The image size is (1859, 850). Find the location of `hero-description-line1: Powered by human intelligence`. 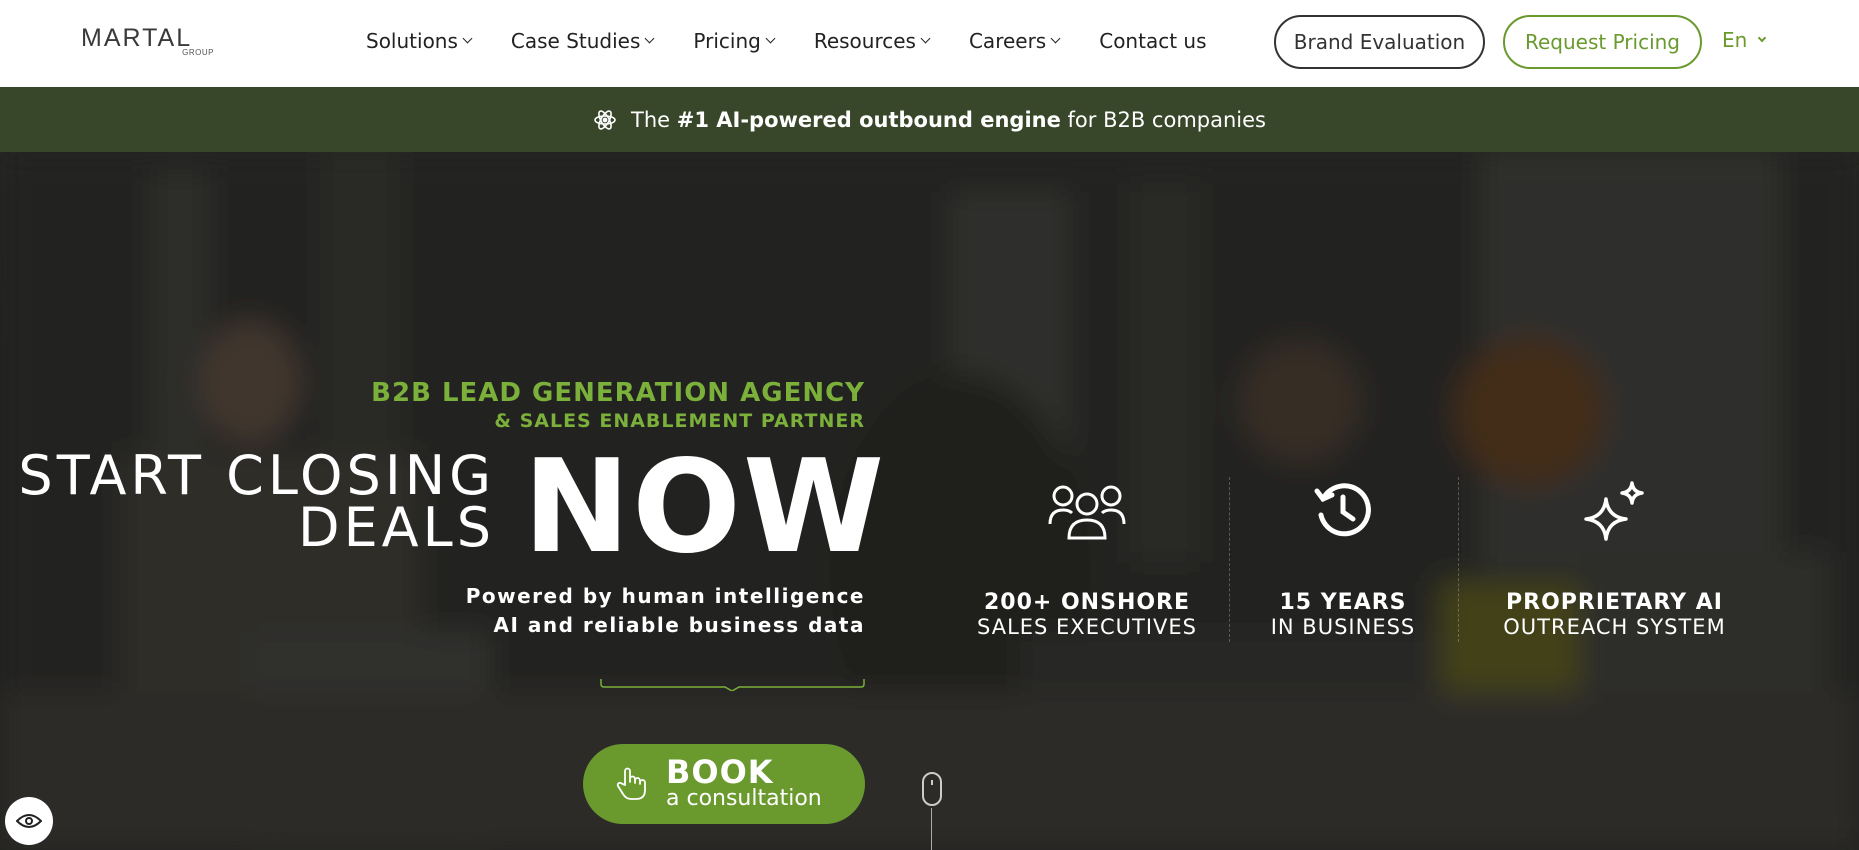

hero-description-line1: Powered by human intelligence is located at coordinates (665, 596).